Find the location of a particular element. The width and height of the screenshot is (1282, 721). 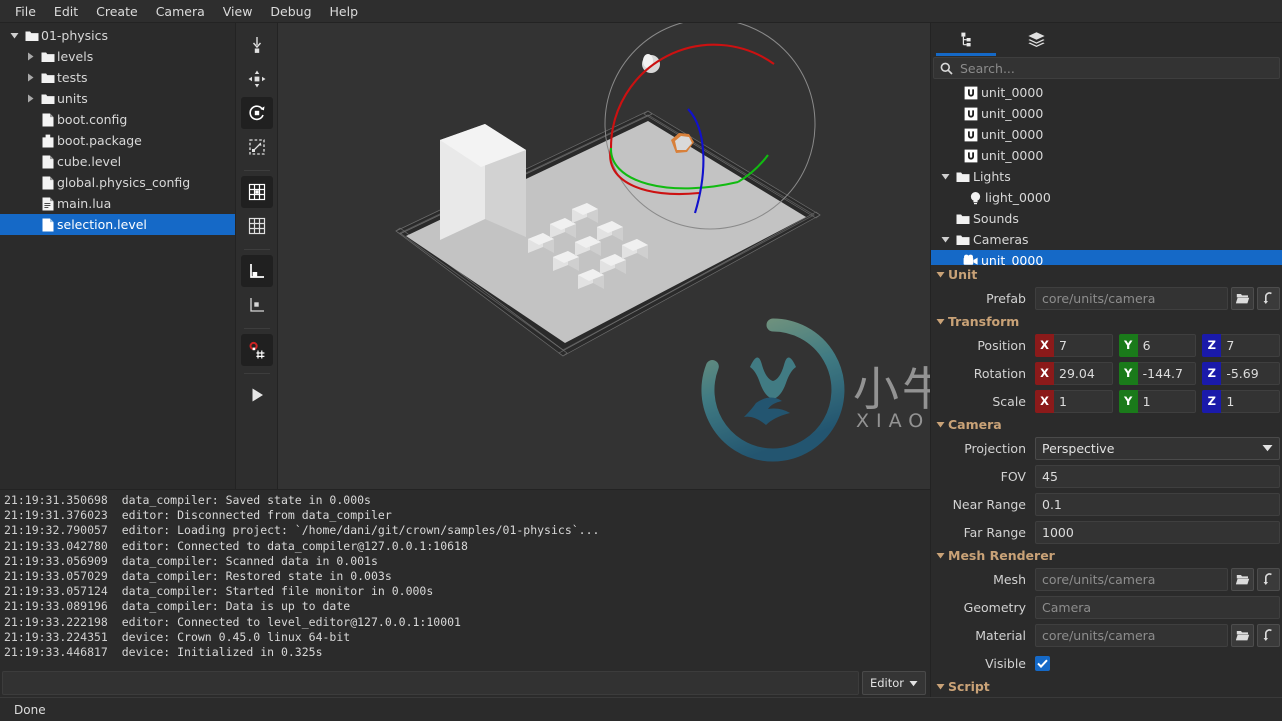

position-z-input: 7 is located at coordinates (1251, 345).